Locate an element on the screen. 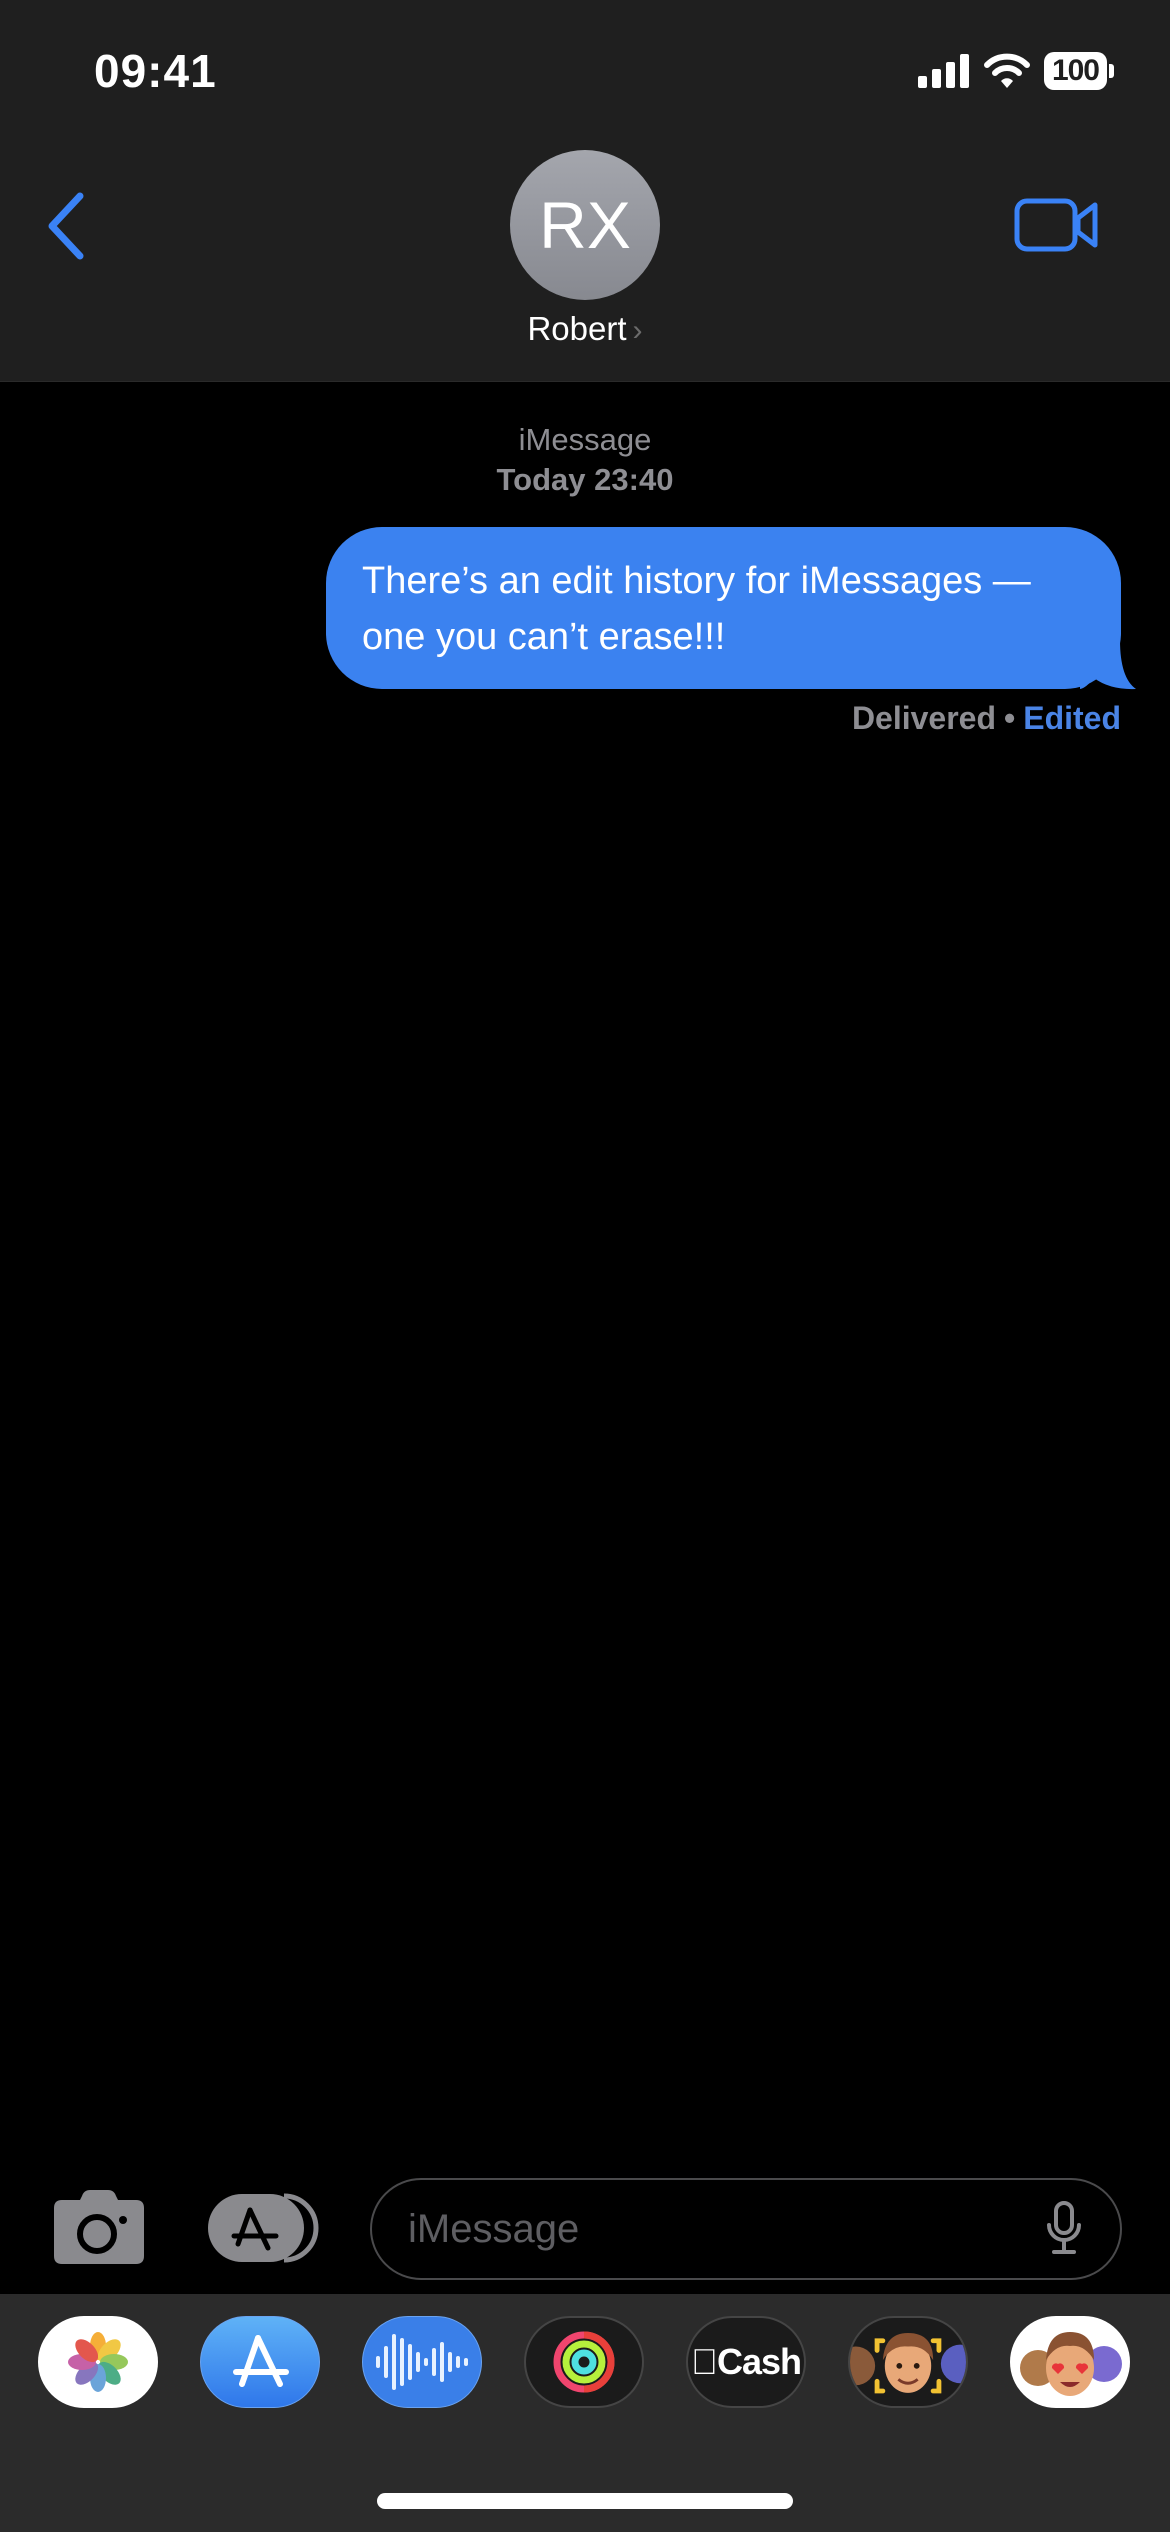 This screenshot has height=2532, width=1170. microphone-icon is located at coordinates (1064, 2227).